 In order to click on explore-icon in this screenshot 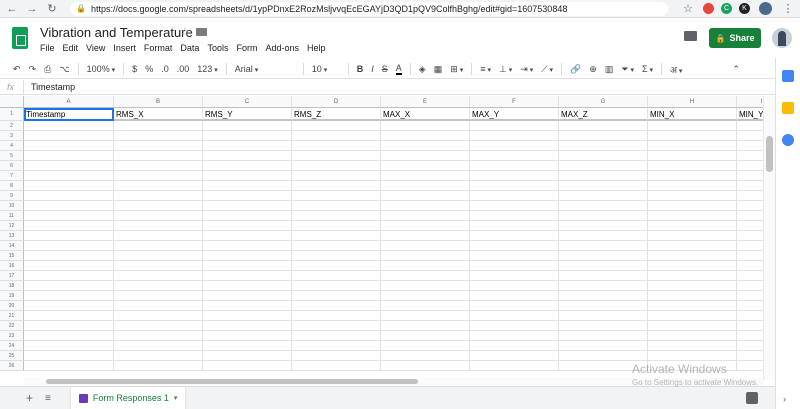, I will do `click(752, 398)`.